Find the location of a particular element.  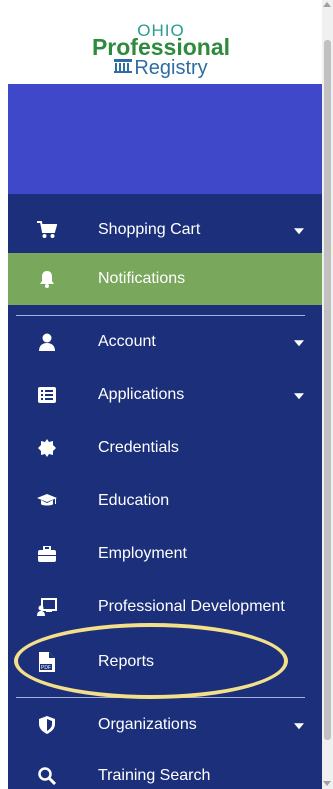

pdf-file-icon: PDF is located at coordinates (47, 662).